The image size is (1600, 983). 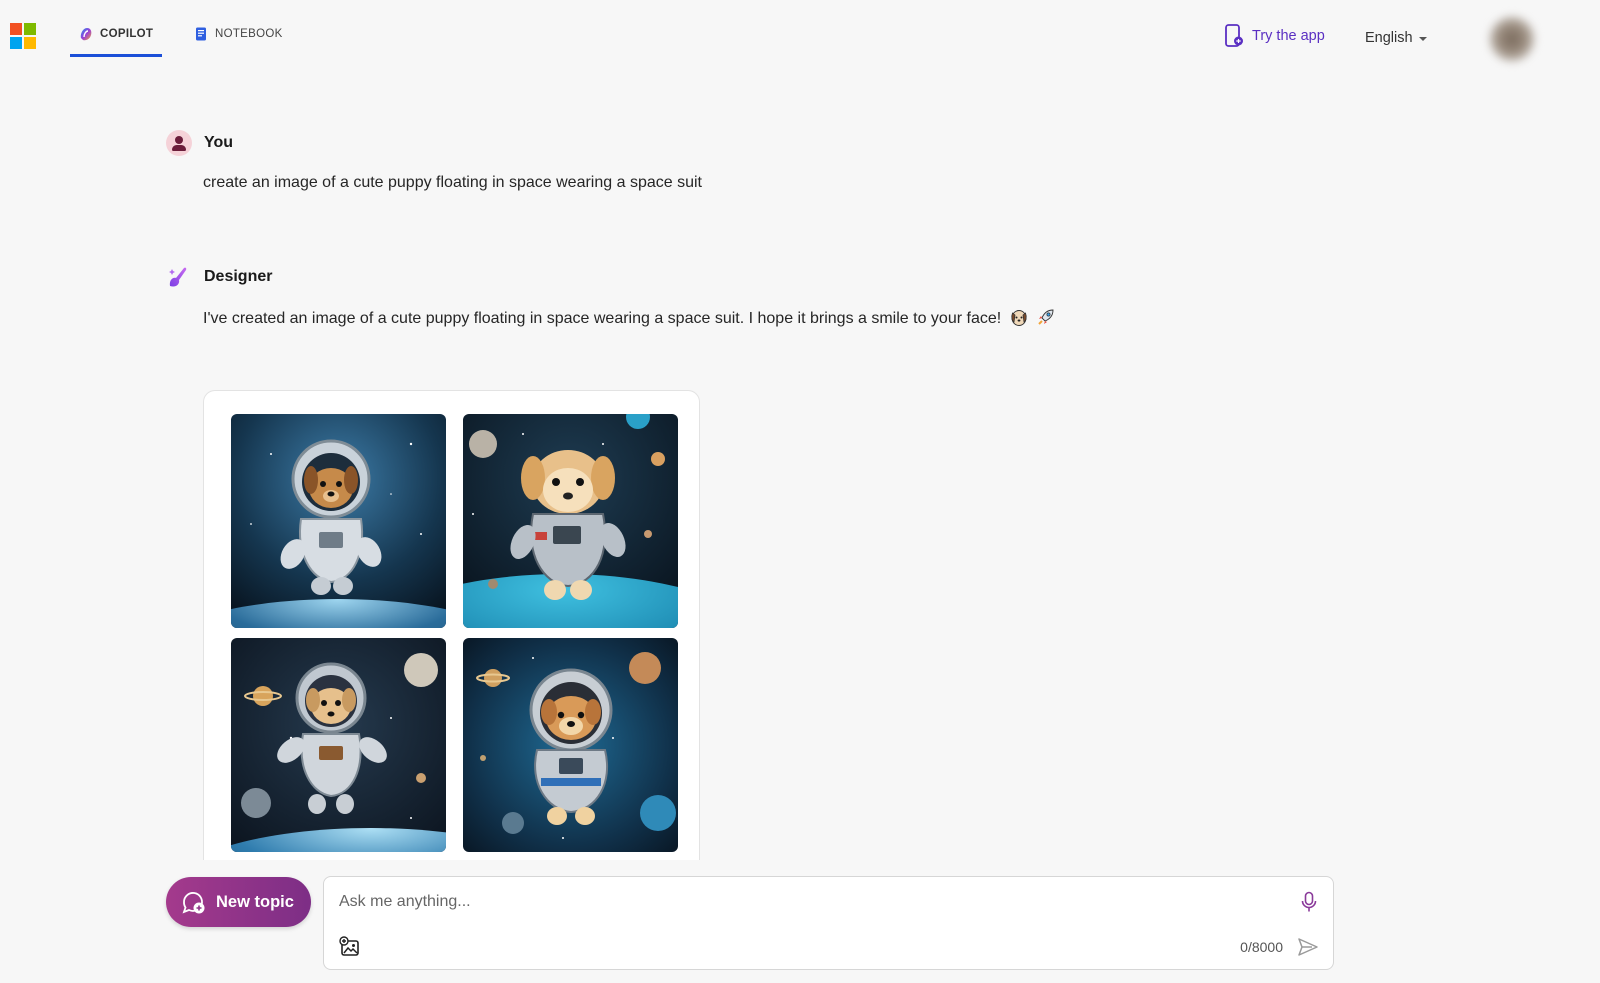 I want to click on language-label: English, so click(x=1389, y=38).